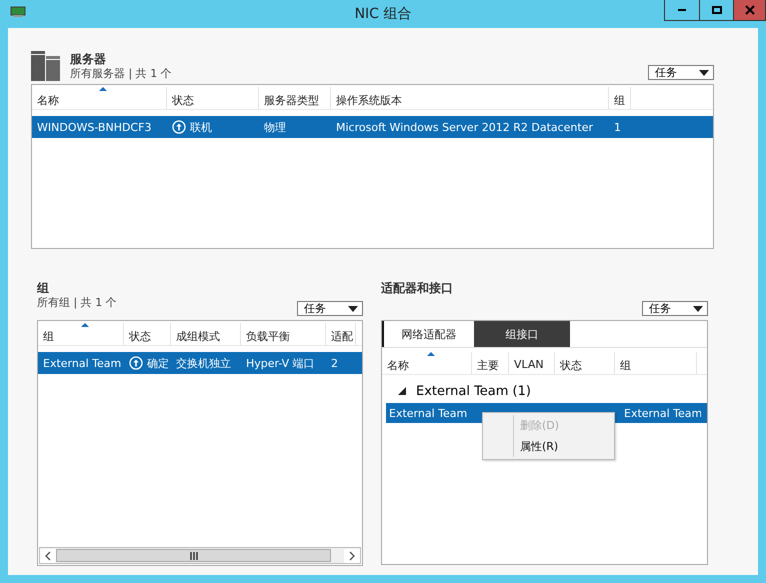  What do you see at coordinates (88, 59) in the screenshot?
I see `section-title: 服务器` at bounding box center [88, 59].